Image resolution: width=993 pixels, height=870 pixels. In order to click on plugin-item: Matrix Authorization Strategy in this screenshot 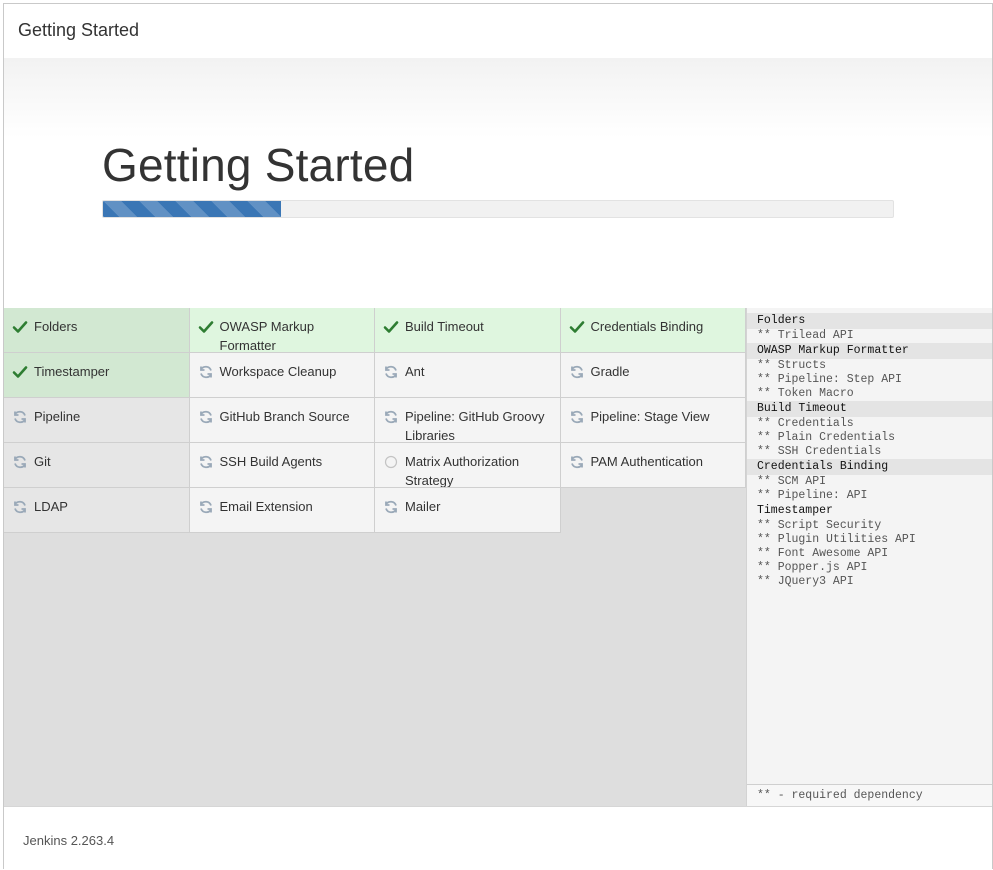, I will do `click(468, 465)`.